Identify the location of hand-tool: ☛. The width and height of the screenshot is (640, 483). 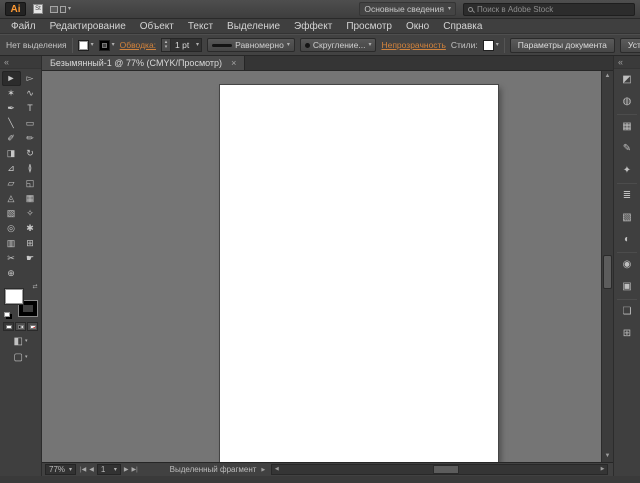
(30, 258).